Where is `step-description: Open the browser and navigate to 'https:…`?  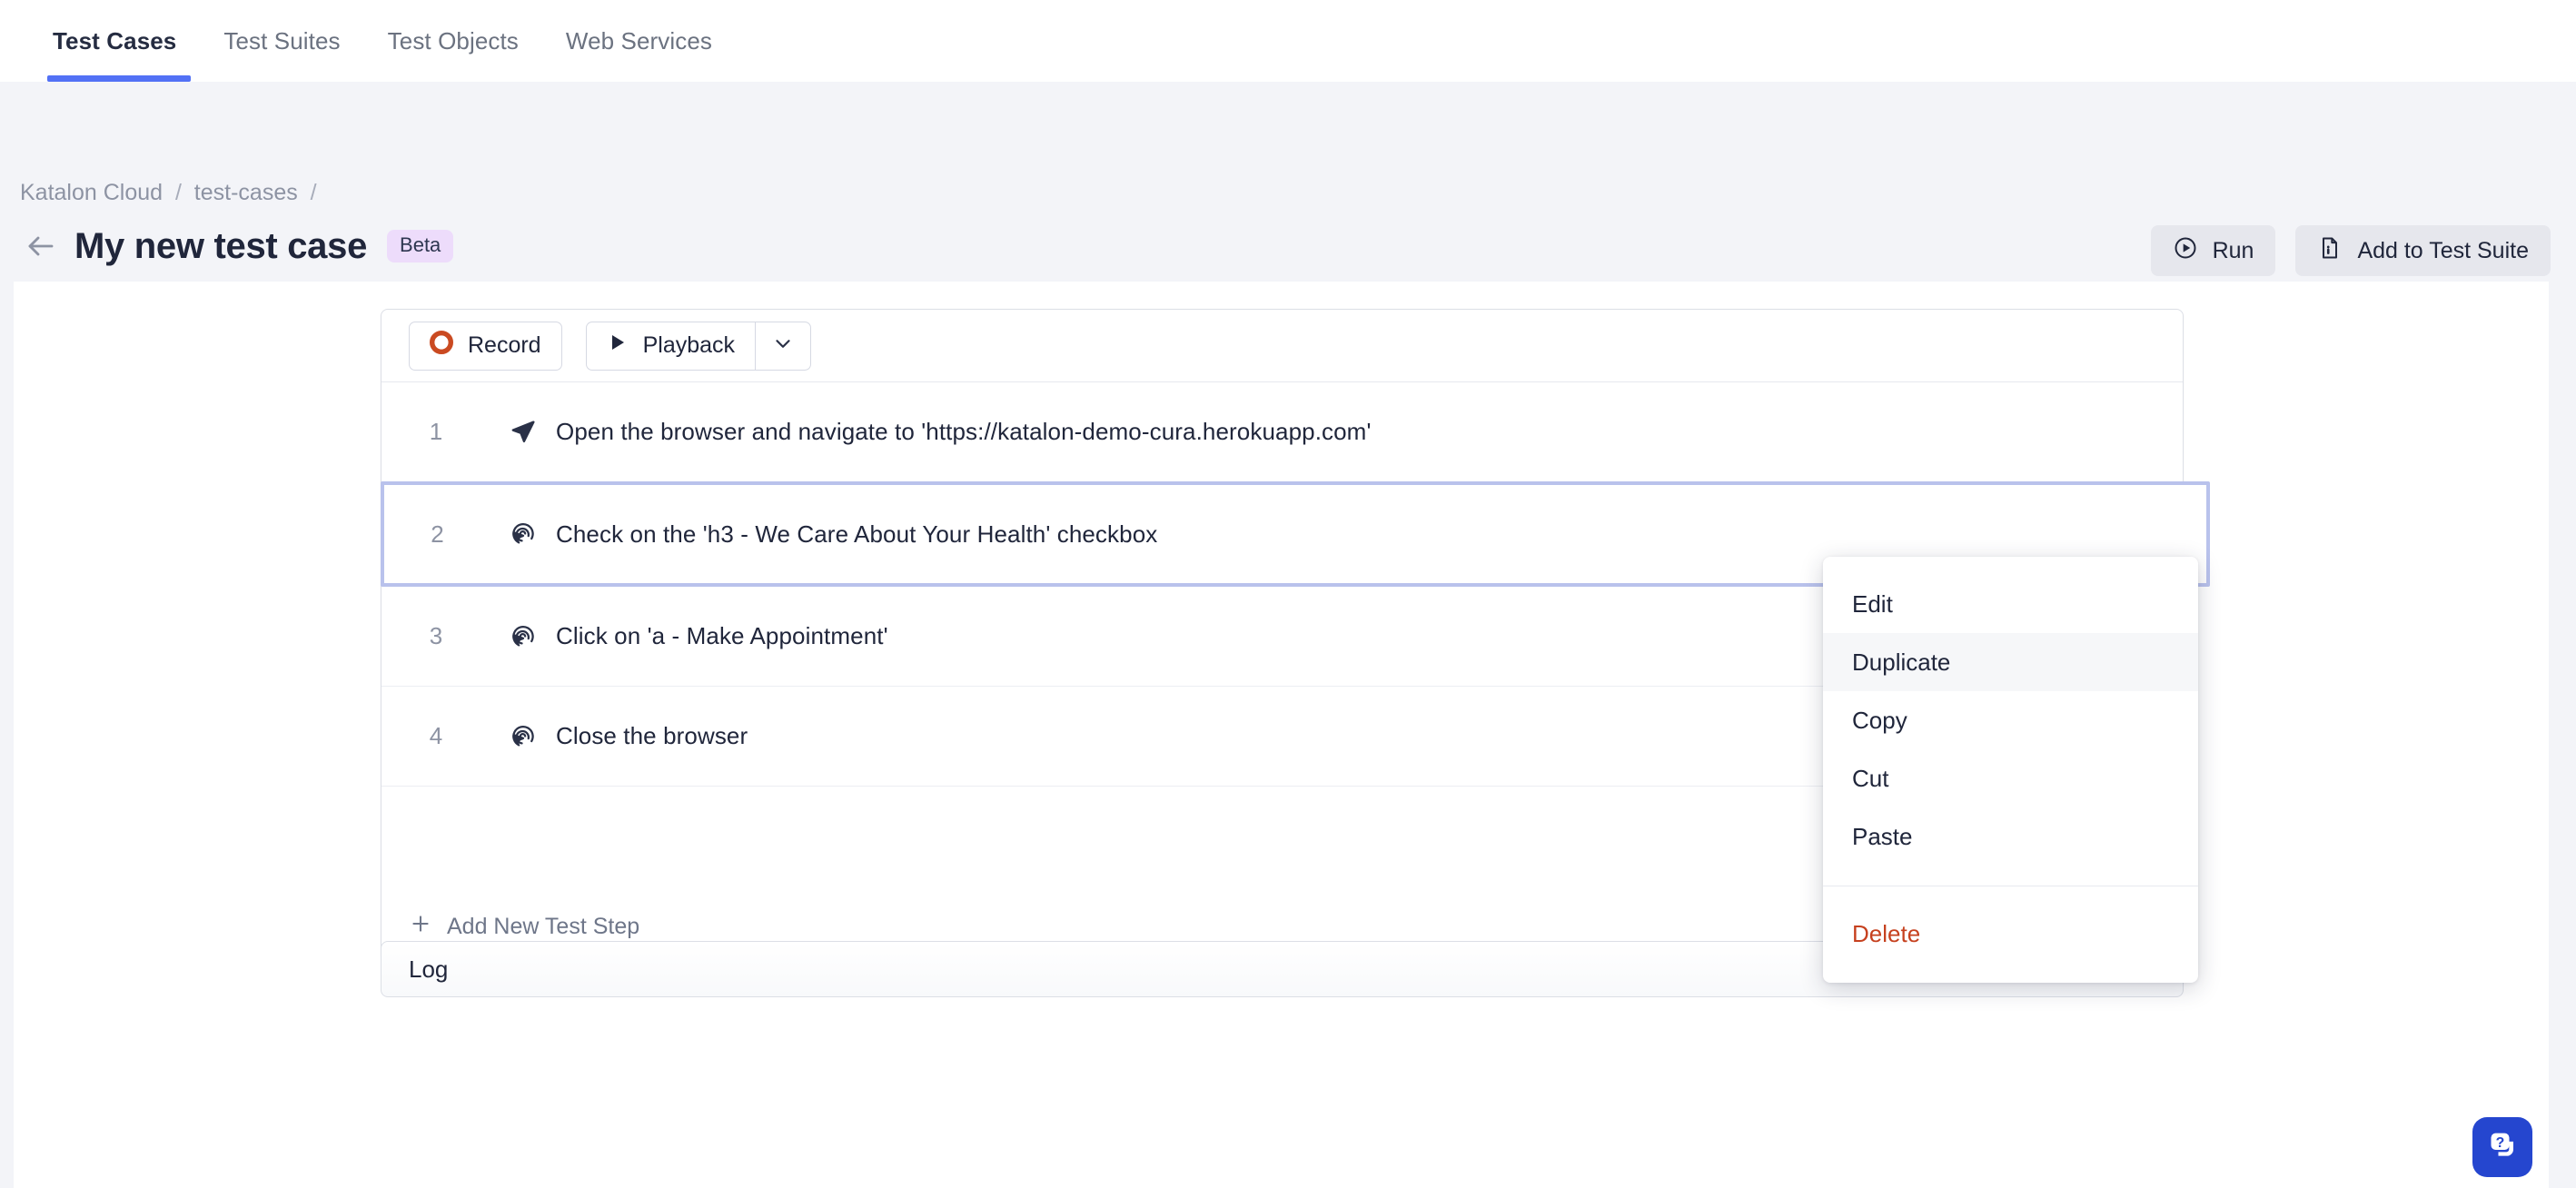
step-description: Open the browser and navigate to 'https:… is located at coordinates (964, 431).